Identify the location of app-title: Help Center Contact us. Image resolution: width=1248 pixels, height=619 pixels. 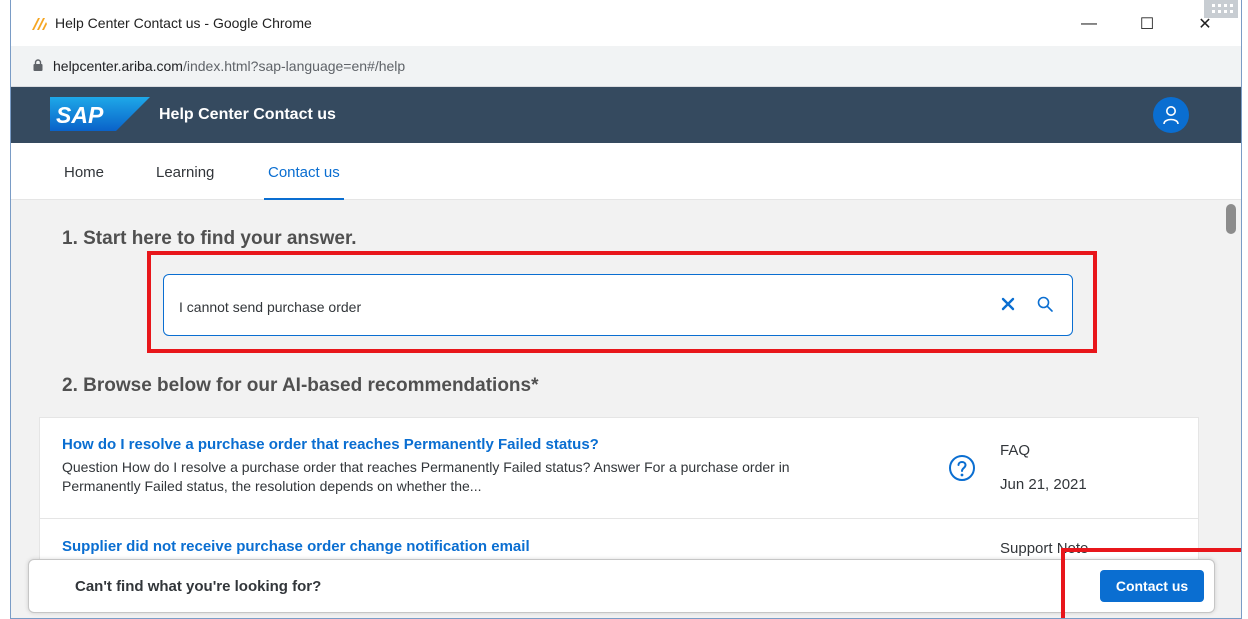
(247, 114).